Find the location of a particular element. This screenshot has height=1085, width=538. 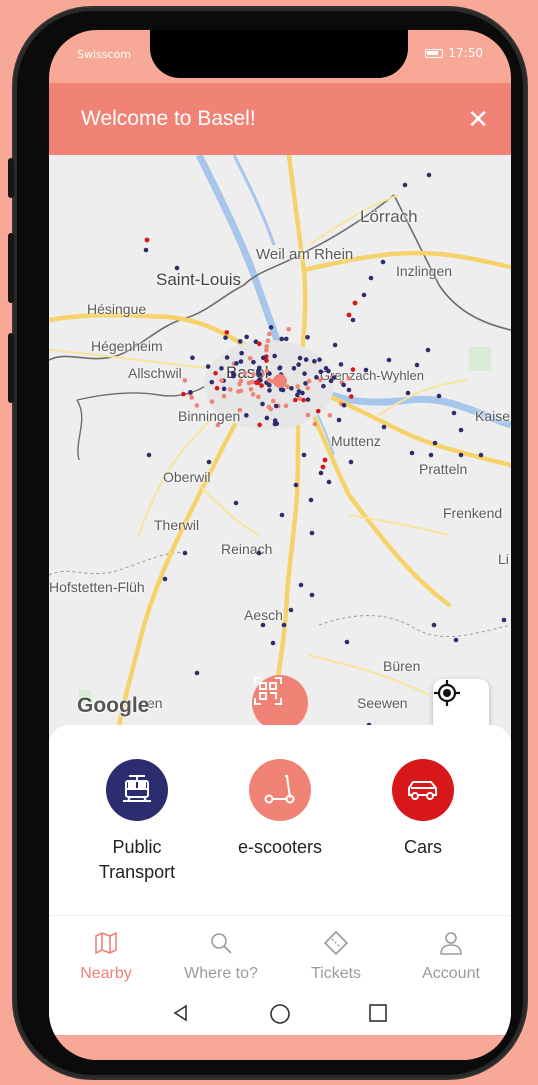

back-nav-icon is located at coordinates (181, 1015).